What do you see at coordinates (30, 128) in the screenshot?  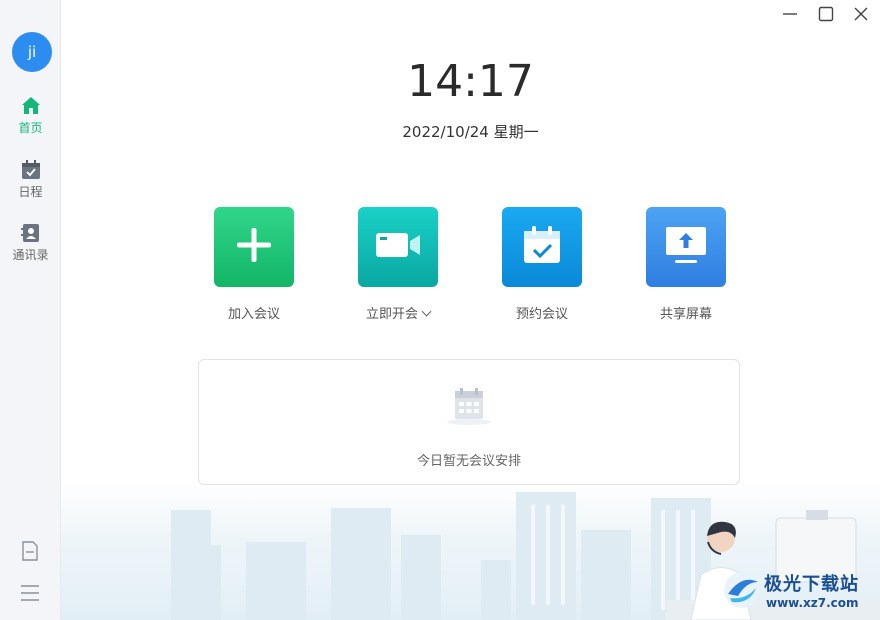 I see `sidebar-item-label: 首页` at bounding box center [30, 128].